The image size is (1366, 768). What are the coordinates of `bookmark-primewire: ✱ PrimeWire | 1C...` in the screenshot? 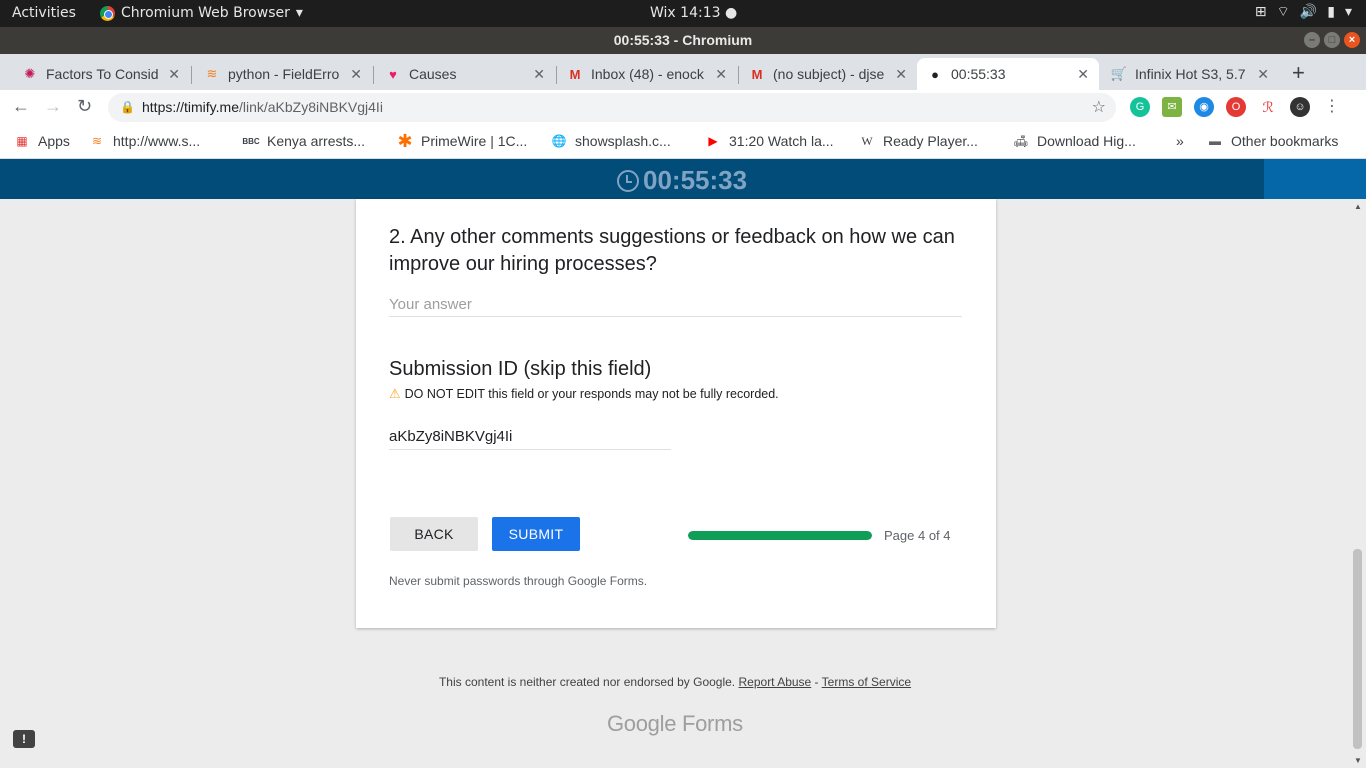 It's located at (462, 140).